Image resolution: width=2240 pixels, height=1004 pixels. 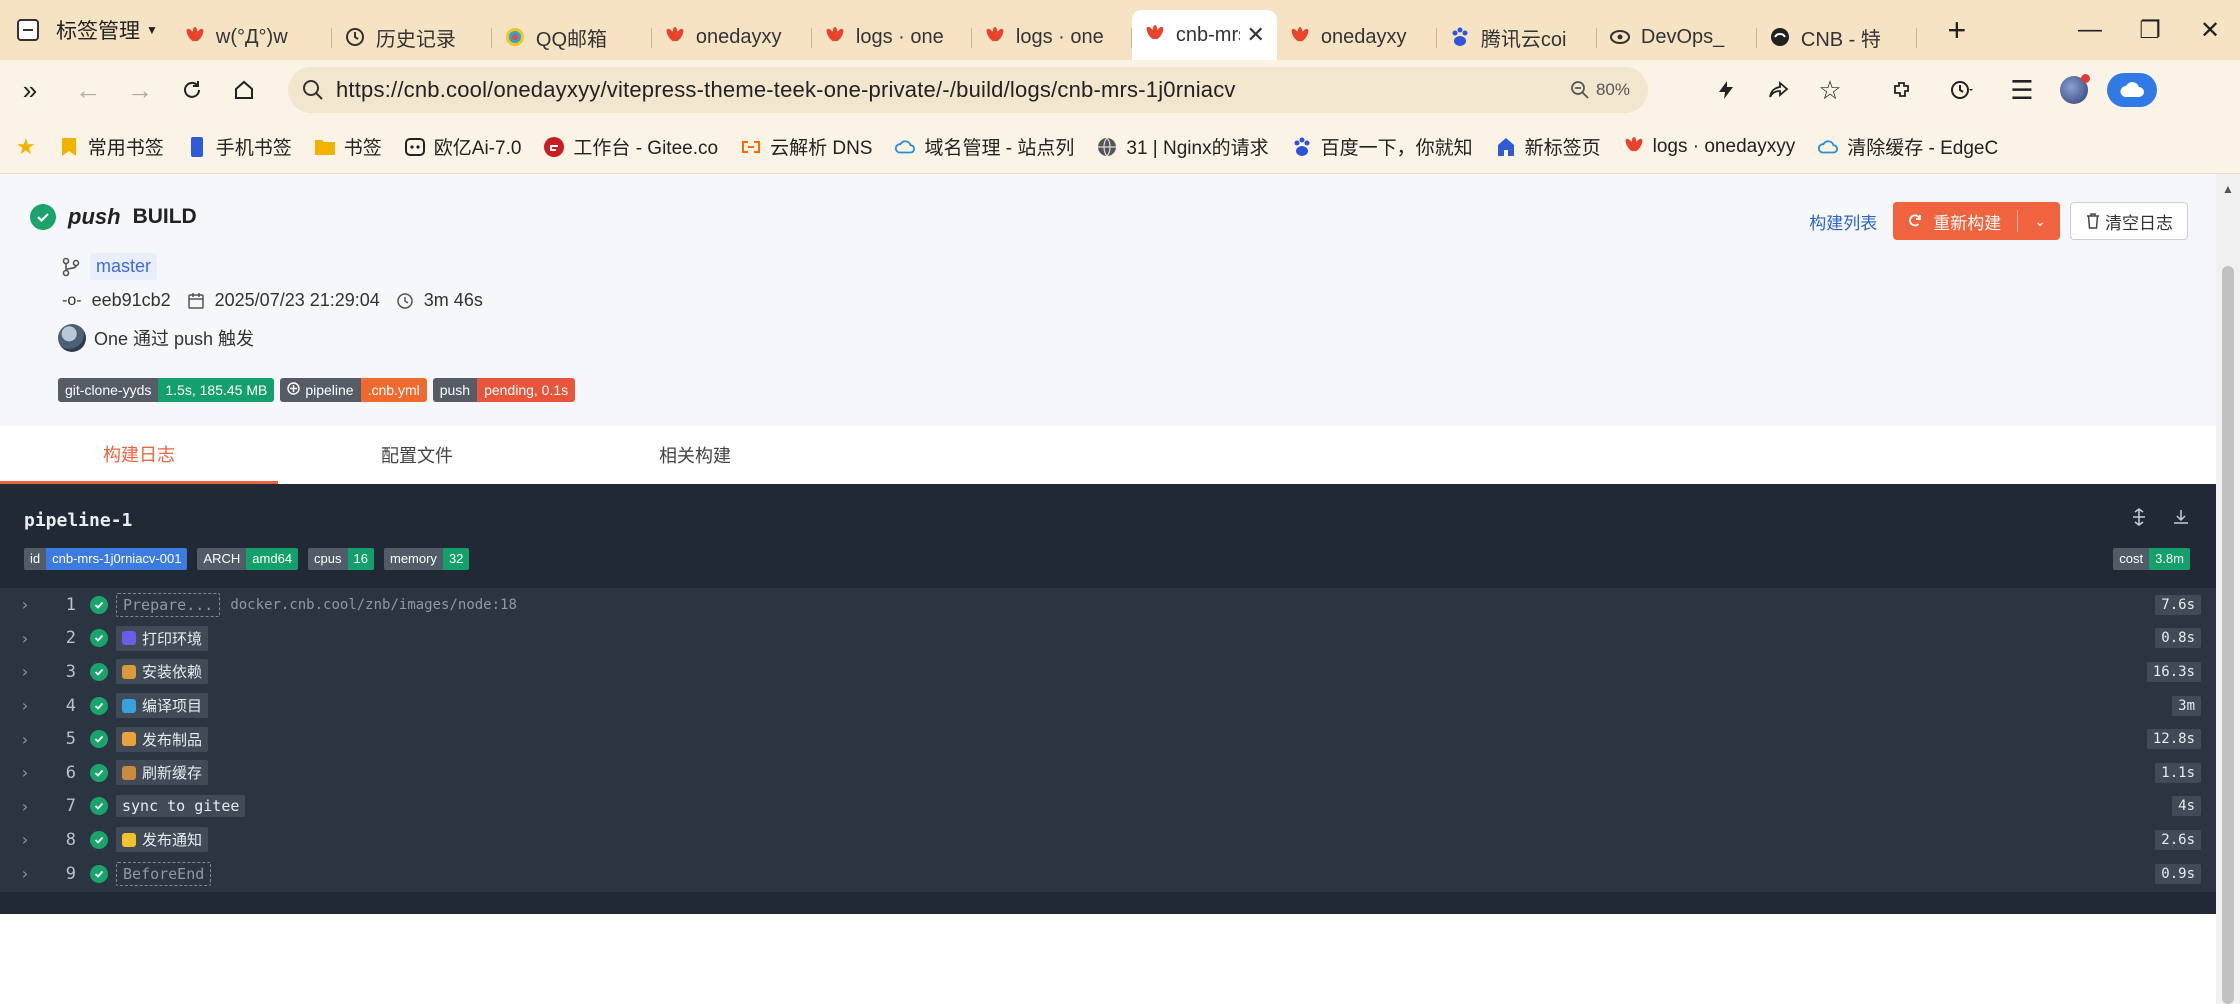 I want to click on close-window-button: ✕, so click(x=2210, y=30).